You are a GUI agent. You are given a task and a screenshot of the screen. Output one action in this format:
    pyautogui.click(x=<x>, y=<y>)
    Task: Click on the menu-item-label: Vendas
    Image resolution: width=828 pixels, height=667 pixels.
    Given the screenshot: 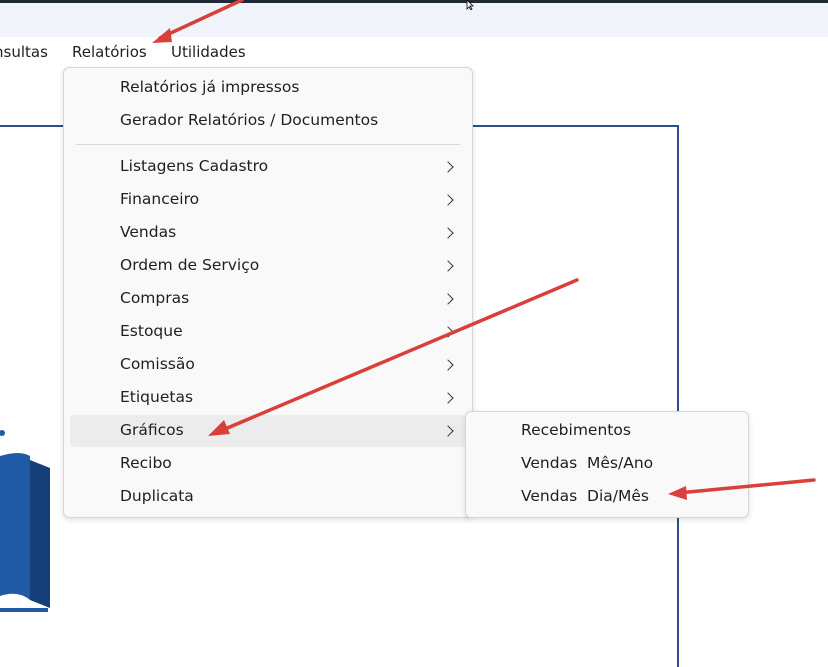 What is the action you would take?
    pyautogui.click(x=148, y=232)
    